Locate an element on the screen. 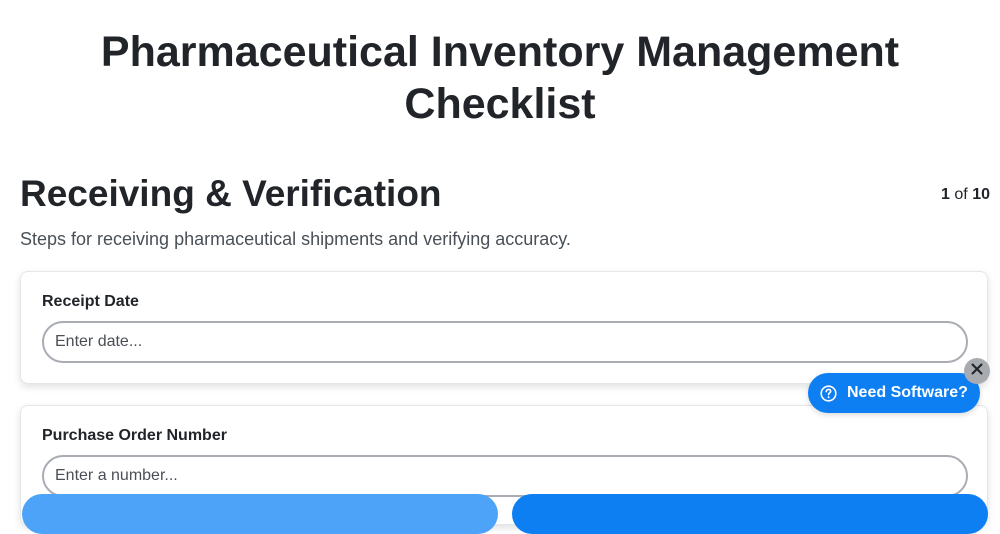  need-software-button: Need Software? is located at coordinates (894, 393).